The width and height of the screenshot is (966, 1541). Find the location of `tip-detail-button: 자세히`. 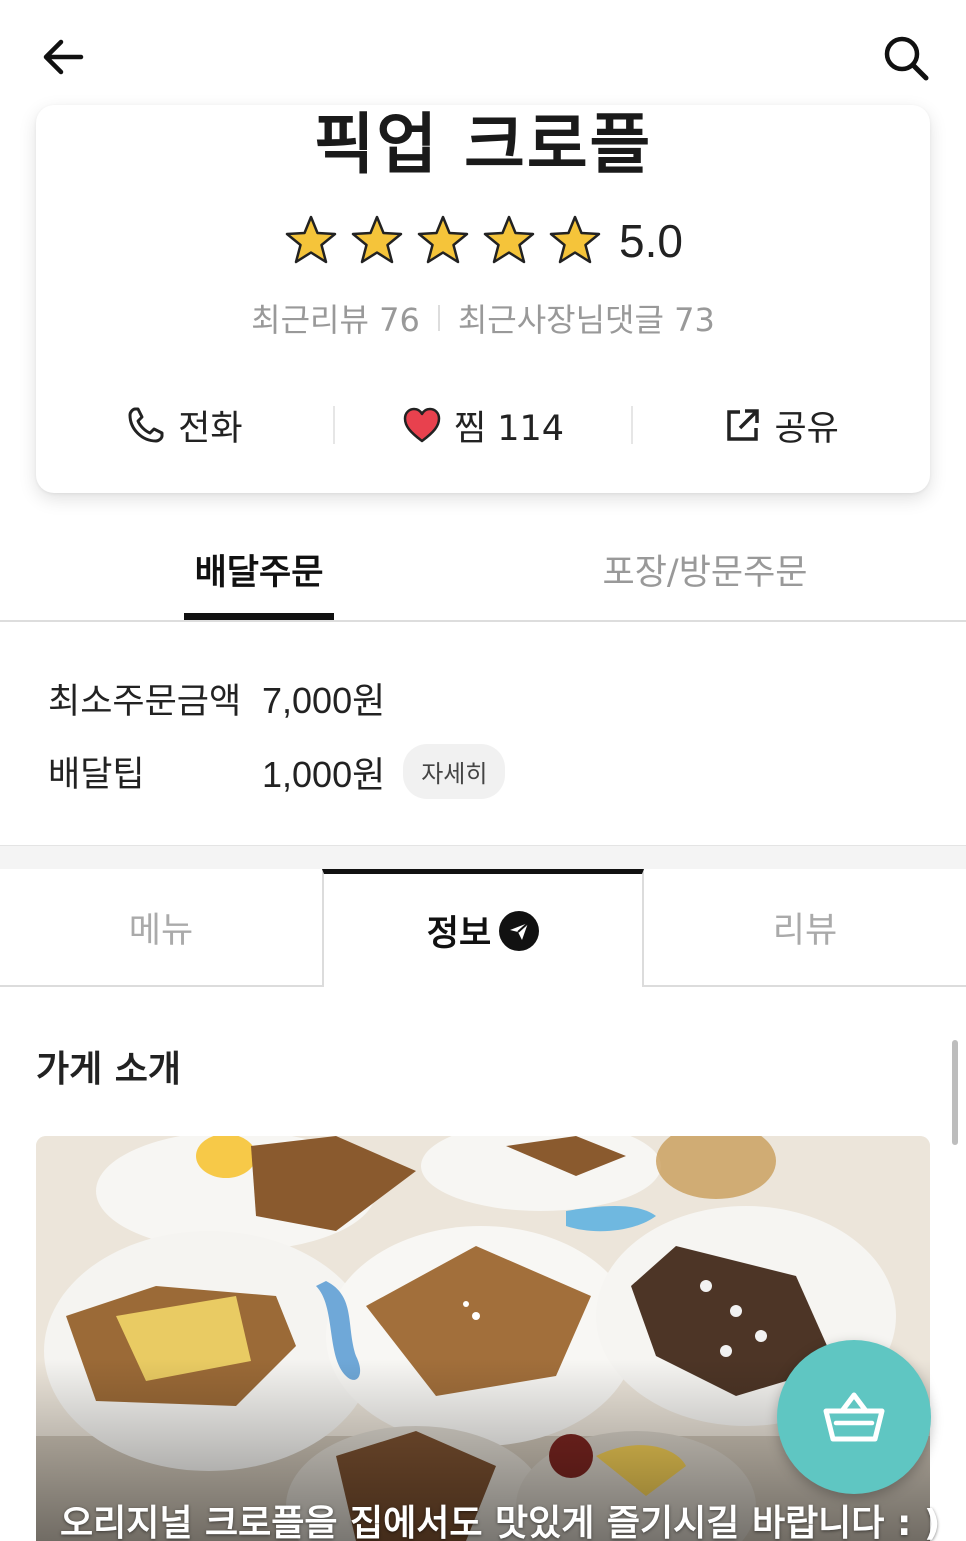

tip-detail-button: 자세히 is located at coordinates (454, 771).